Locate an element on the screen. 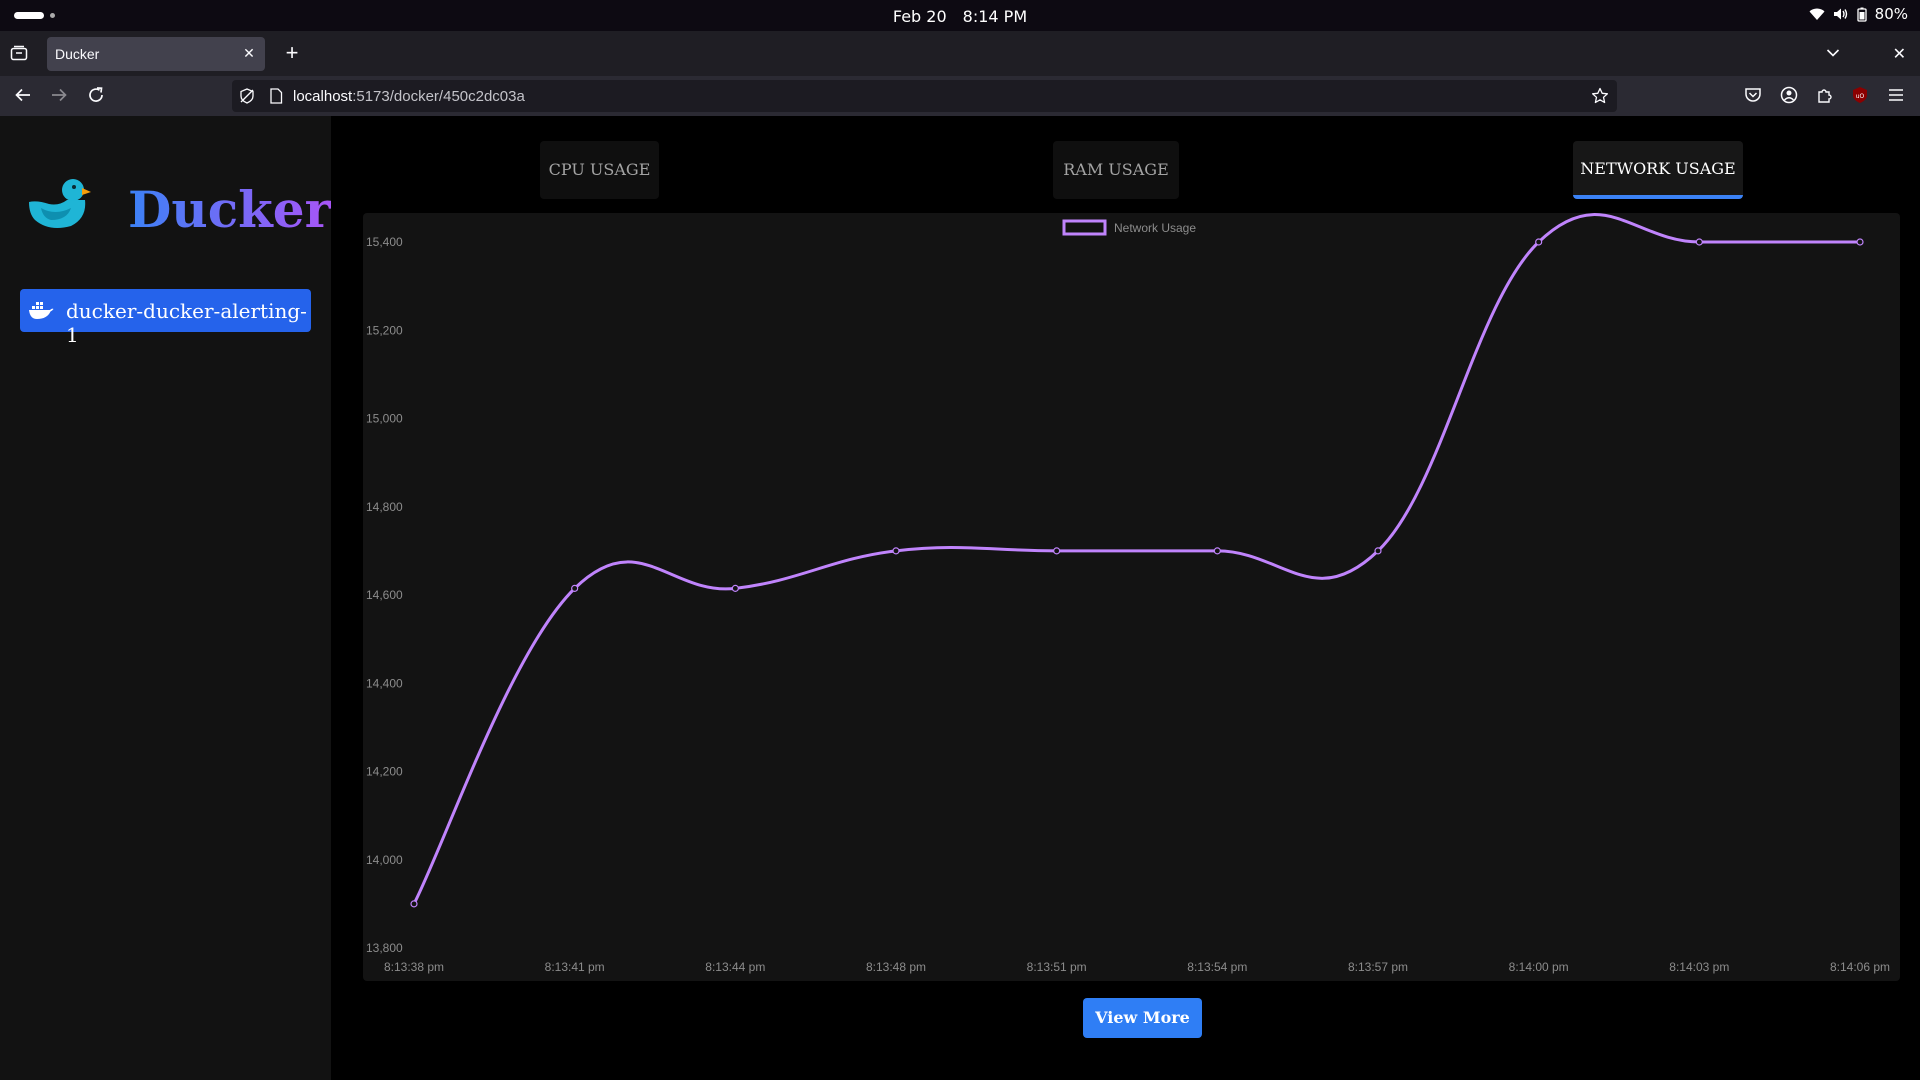  account-icon is located at coordinates (1789, 97).